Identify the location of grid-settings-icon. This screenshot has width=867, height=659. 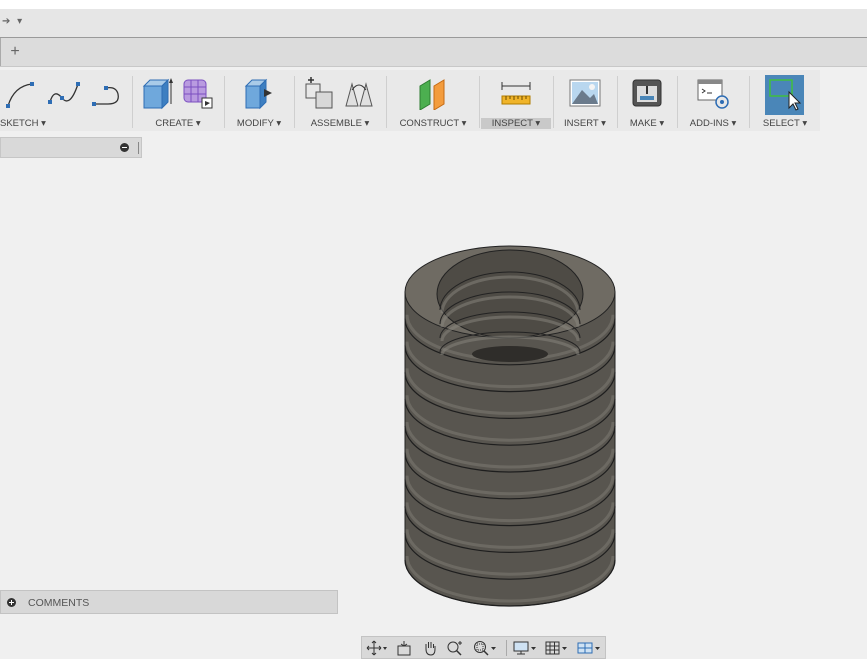
(557, 648).